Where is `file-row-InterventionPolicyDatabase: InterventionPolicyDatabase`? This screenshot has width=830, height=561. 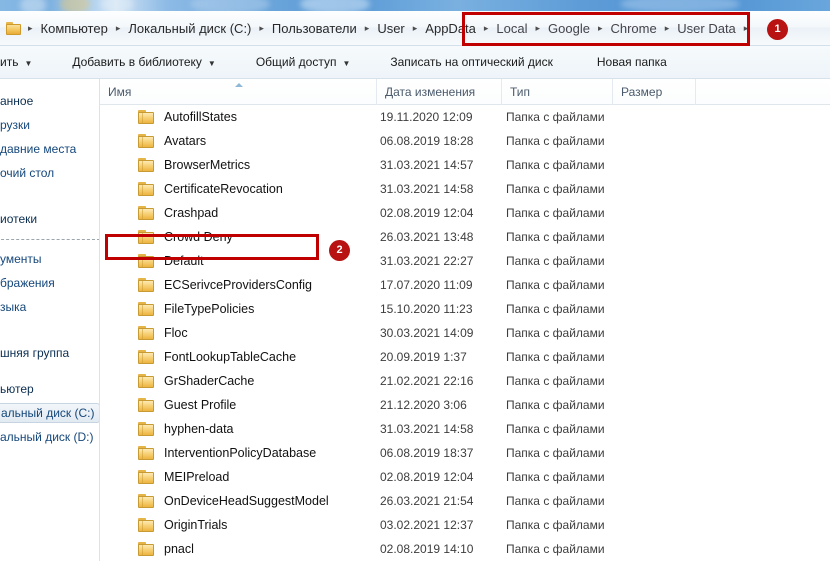 file-row-InterventionPolicyDatabase: InterventionPolicyDatabase is located at coordinates (208, 453).